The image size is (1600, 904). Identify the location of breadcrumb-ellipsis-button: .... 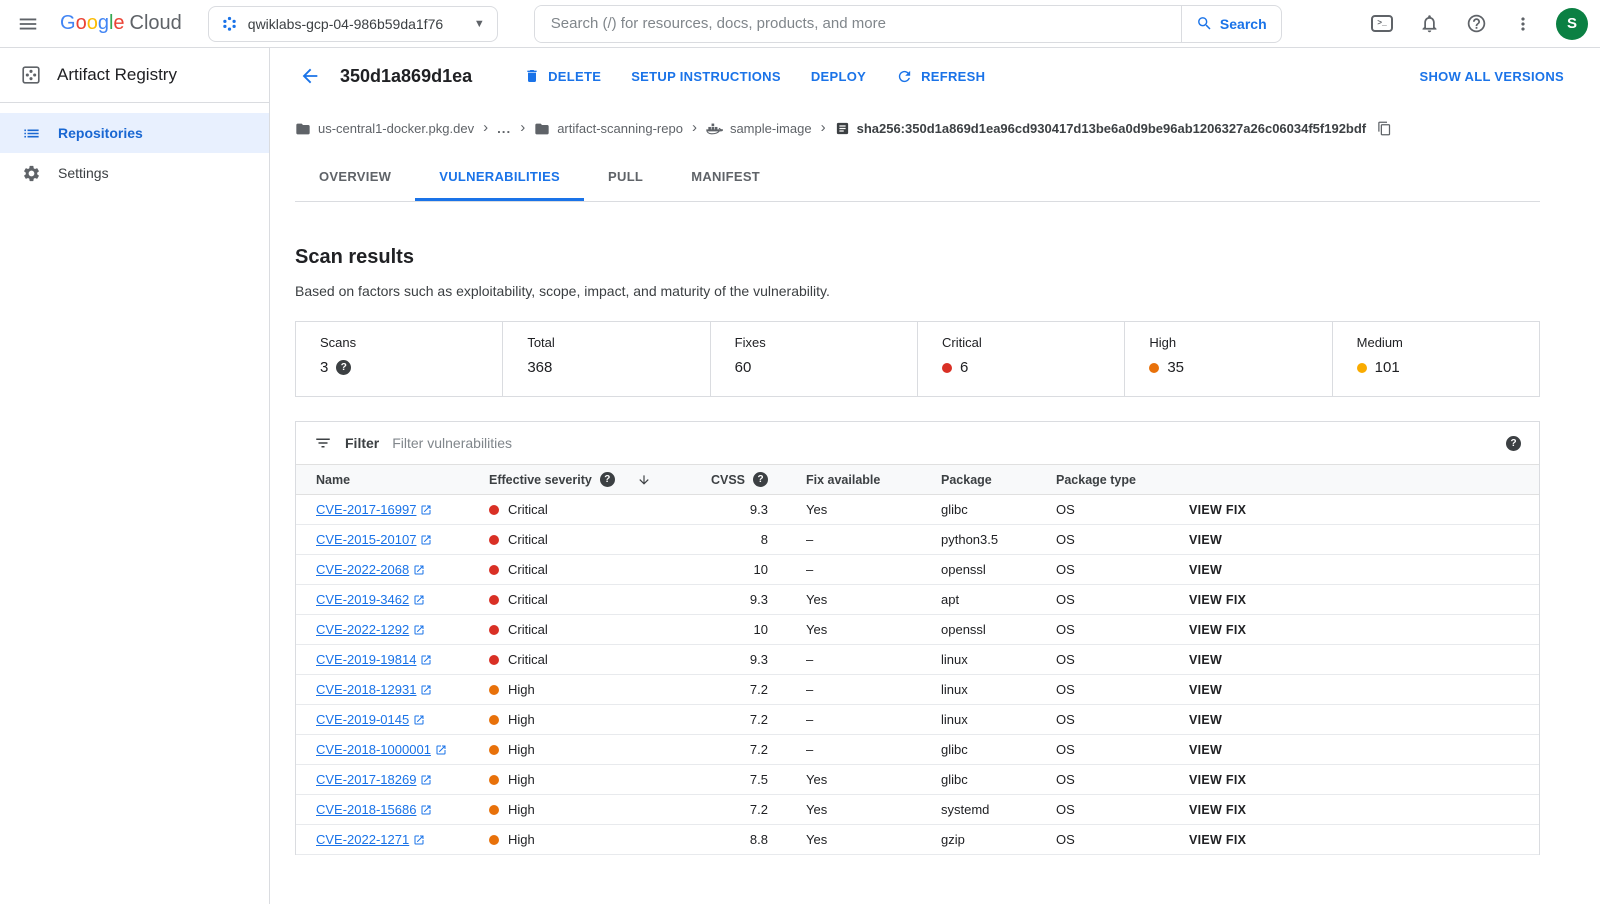
(504, 128).